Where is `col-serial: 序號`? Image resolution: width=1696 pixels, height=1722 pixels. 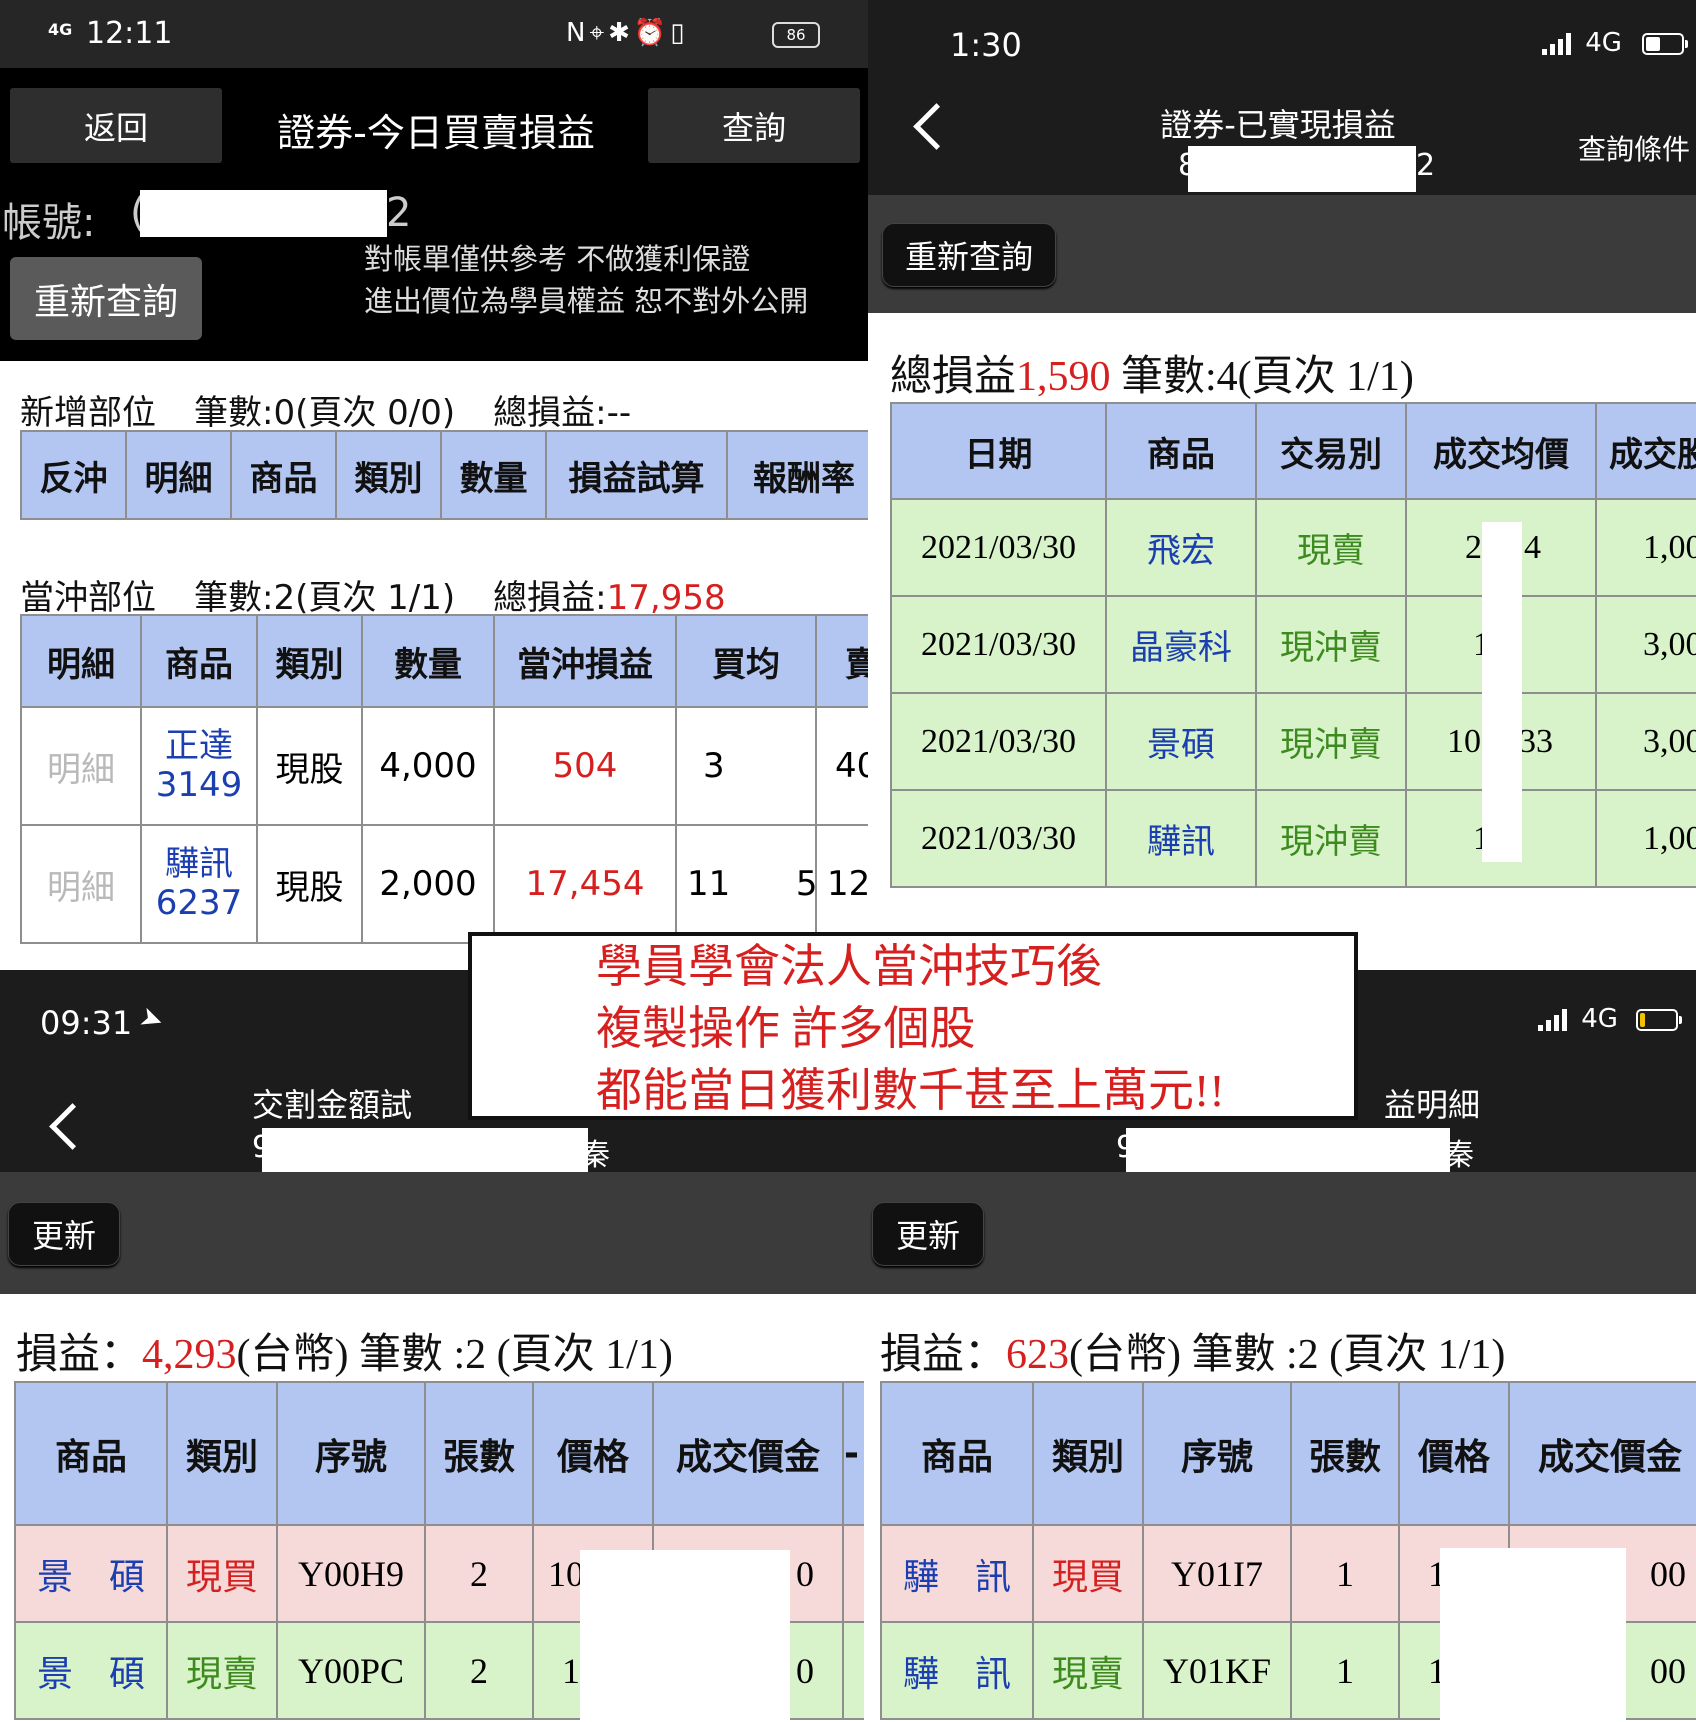
col-serial: 序號 is located at coordinates (351, 1453).